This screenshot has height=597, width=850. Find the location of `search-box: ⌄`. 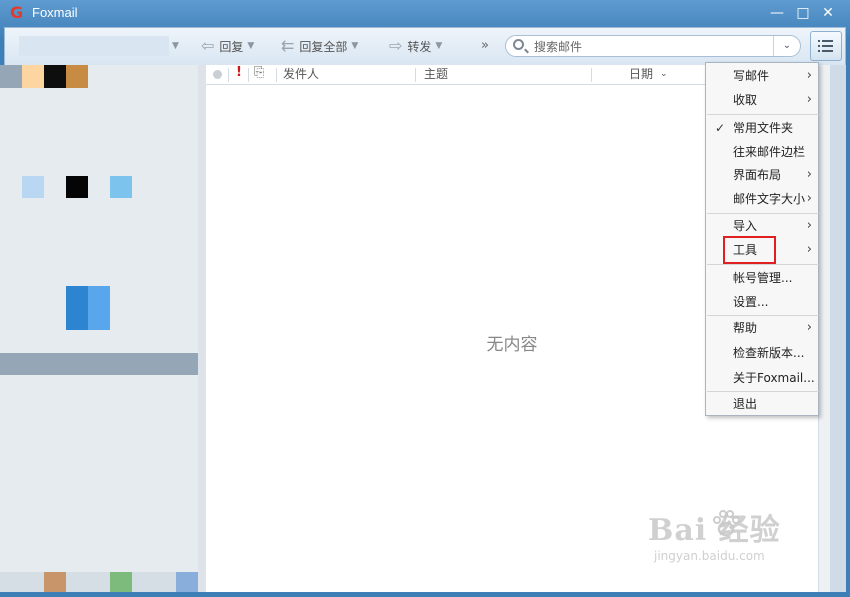

search-box: ⌄ is located at coordinates (653, 46).